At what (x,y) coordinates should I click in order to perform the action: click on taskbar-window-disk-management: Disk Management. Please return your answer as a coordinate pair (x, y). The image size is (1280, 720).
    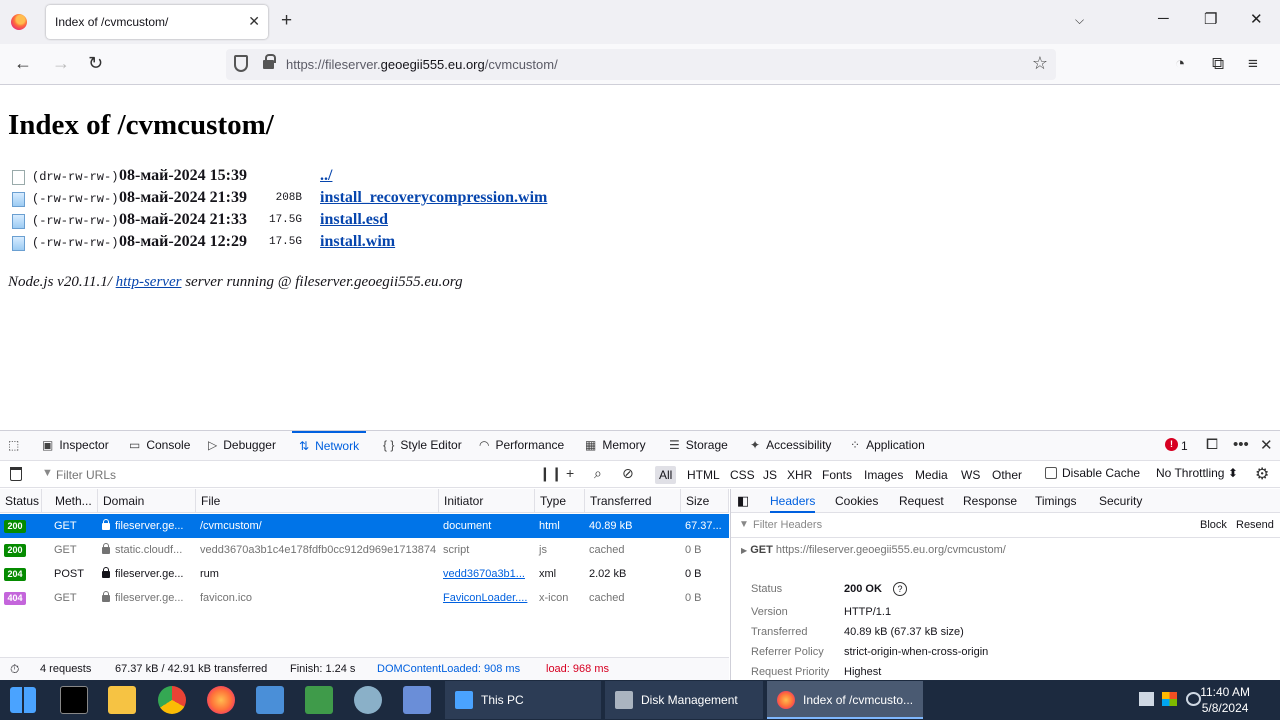
    Looking at the image, I should click on (684, 700).